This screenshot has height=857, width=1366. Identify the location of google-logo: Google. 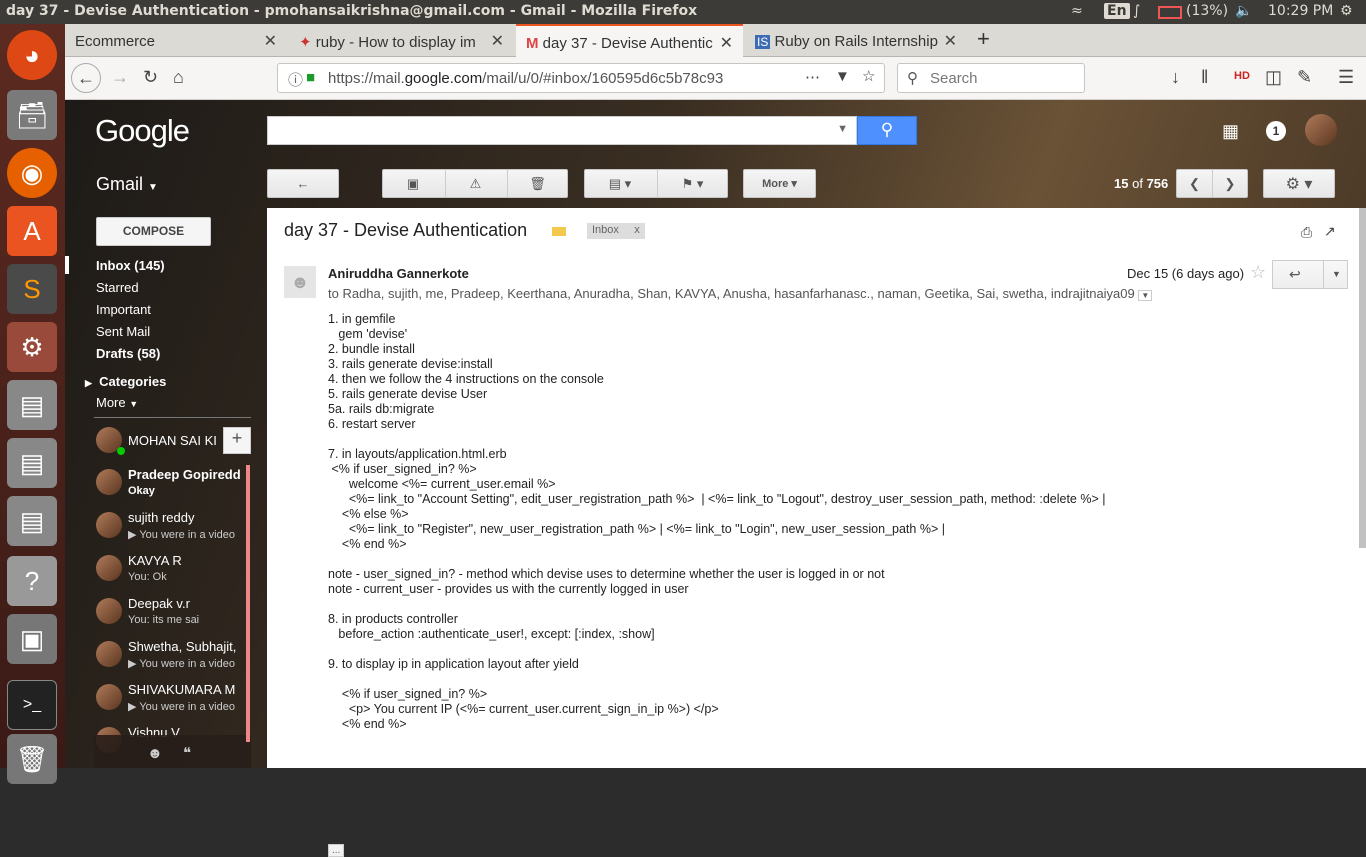
(142, 131).